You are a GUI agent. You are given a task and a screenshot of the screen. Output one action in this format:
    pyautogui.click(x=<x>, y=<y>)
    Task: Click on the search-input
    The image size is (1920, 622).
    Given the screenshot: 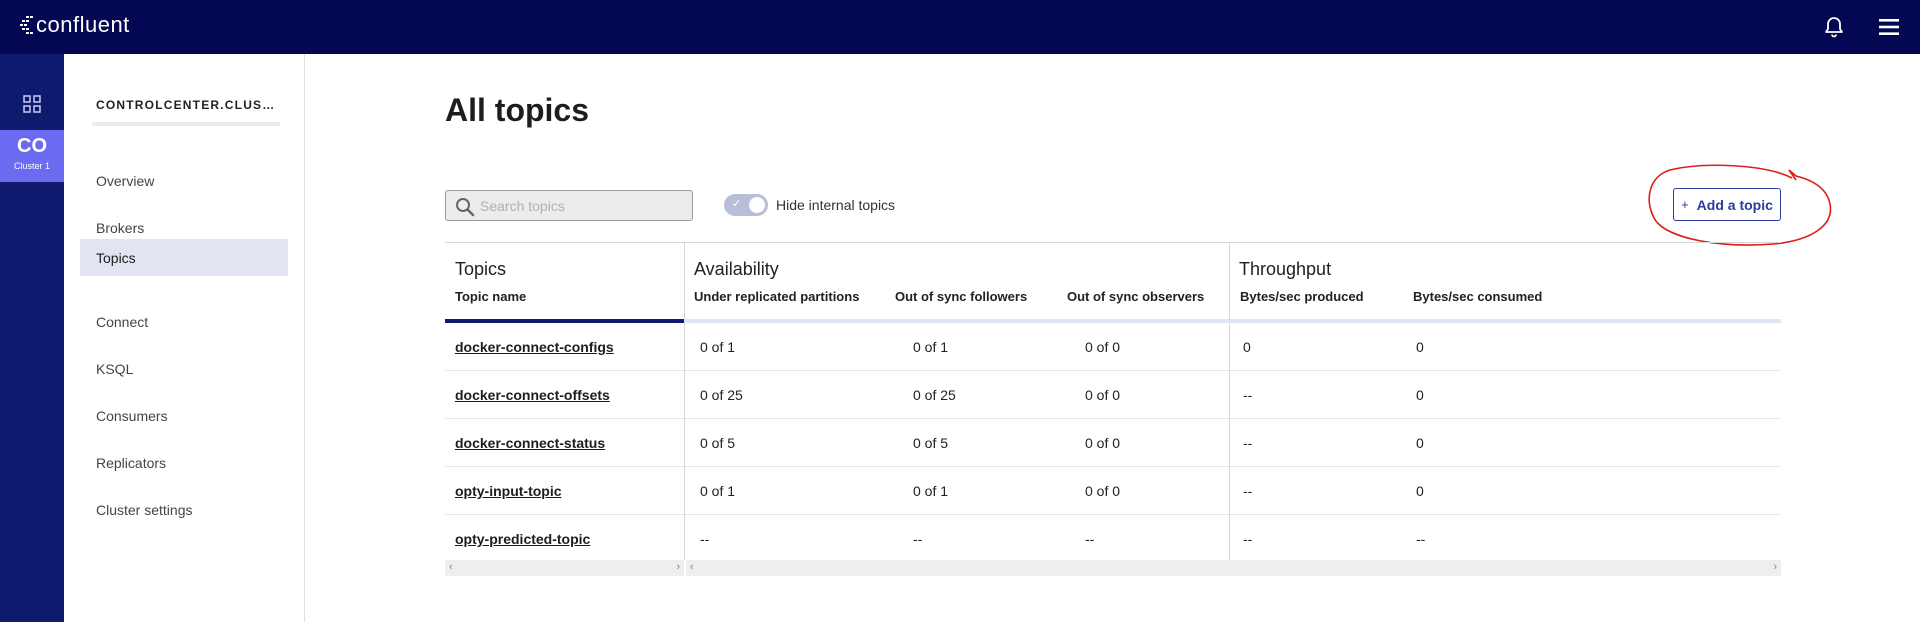 What is the action you would take?
    pyautogui.click(x=580, y=206)
    